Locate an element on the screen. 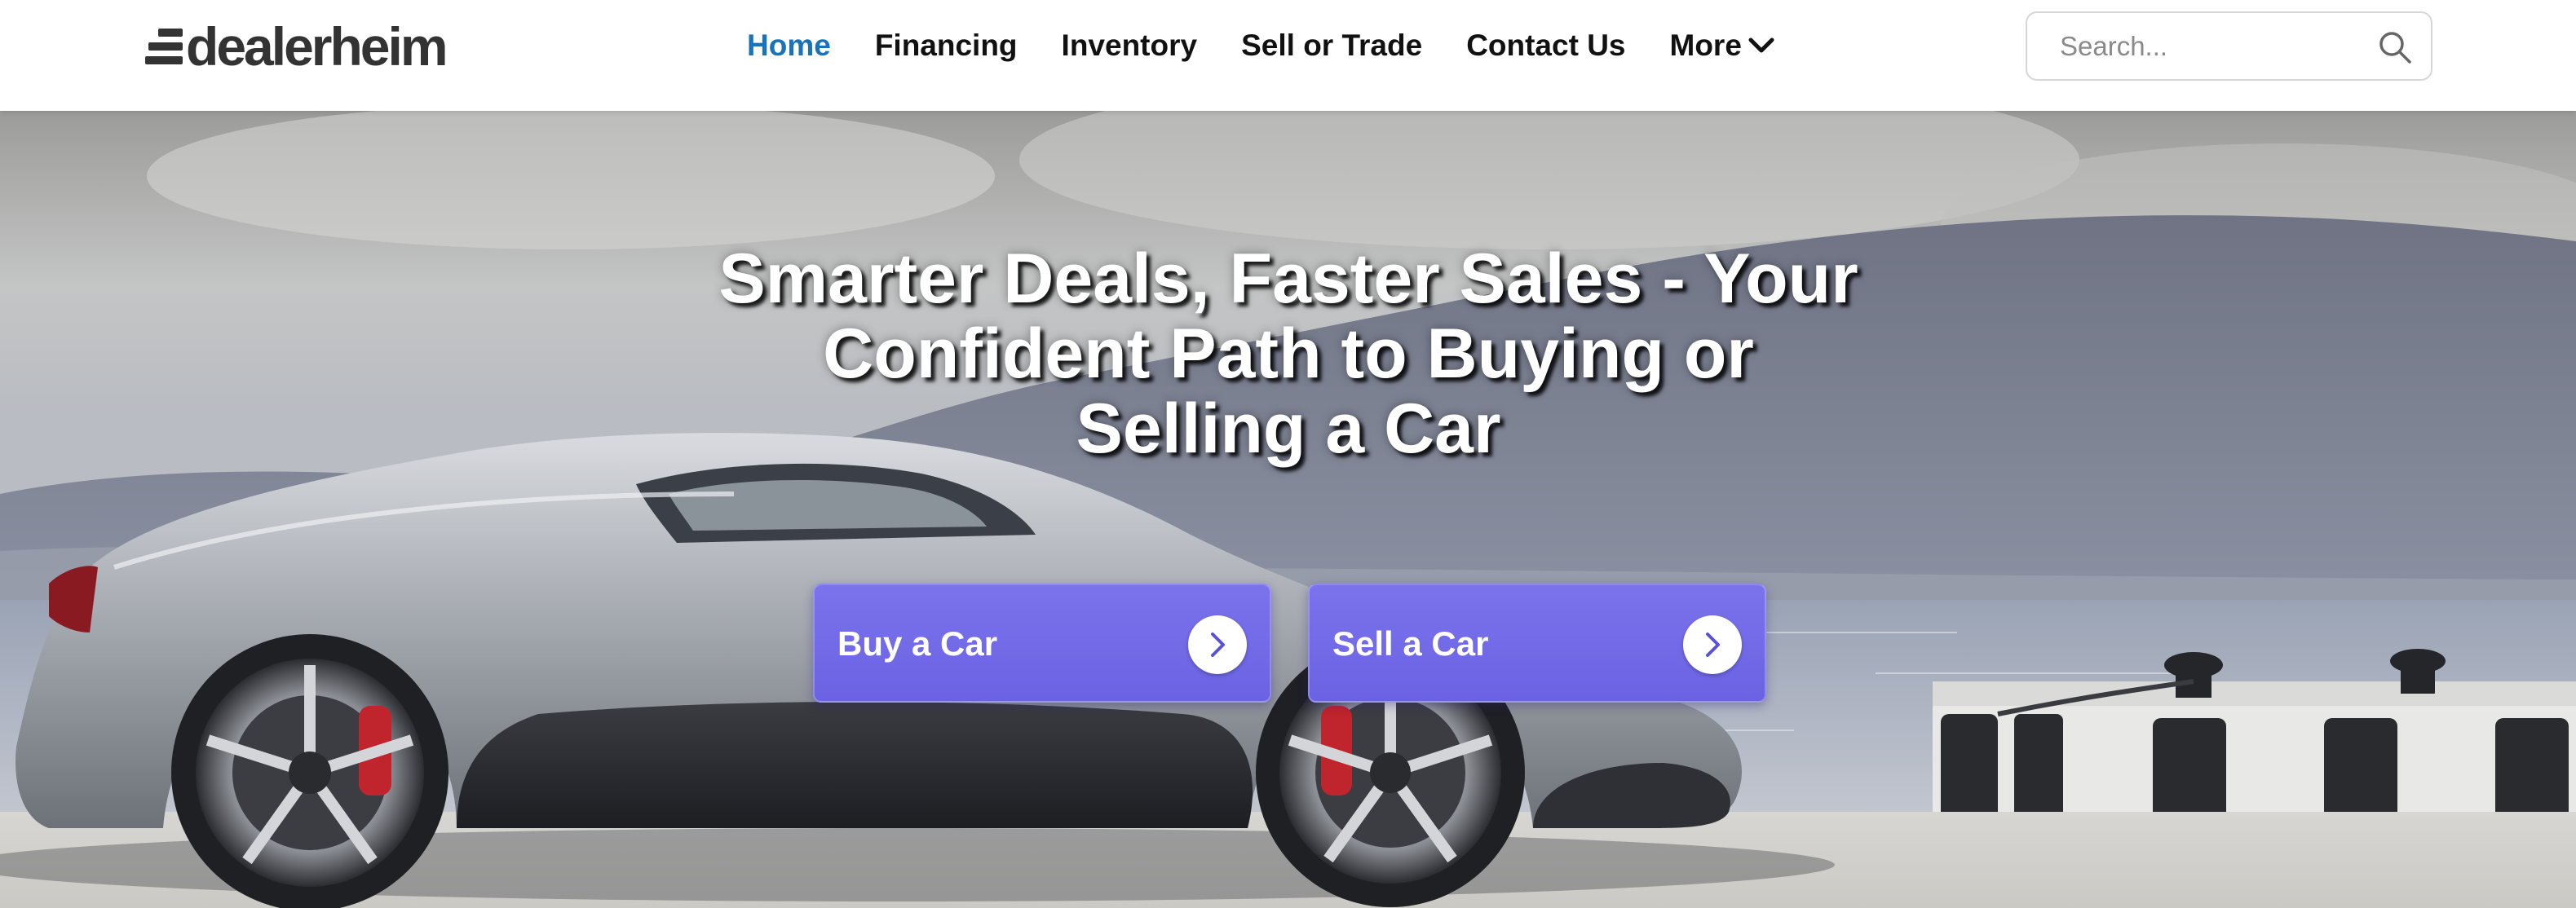 This screenshot has height=908, width=2576. sell-a-car-button: Sell a Car is located at coordinates (1537, 644).